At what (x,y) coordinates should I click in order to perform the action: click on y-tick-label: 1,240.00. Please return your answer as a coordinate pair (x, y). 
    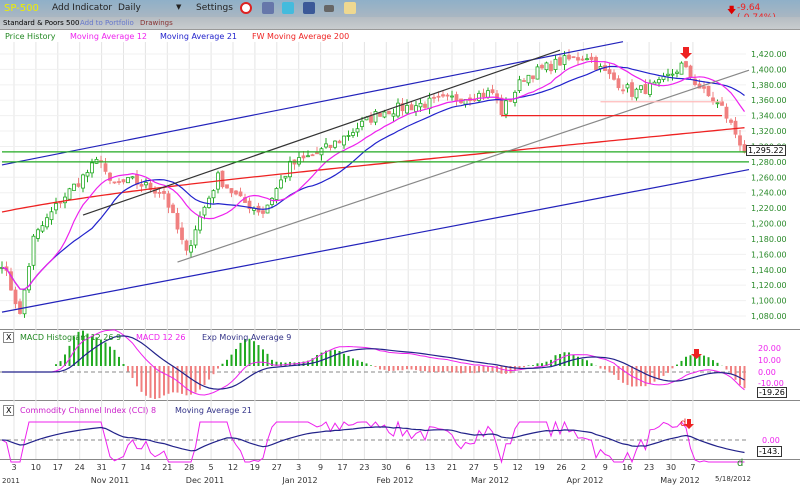
    Looking at the image, I should click on (769, 193).